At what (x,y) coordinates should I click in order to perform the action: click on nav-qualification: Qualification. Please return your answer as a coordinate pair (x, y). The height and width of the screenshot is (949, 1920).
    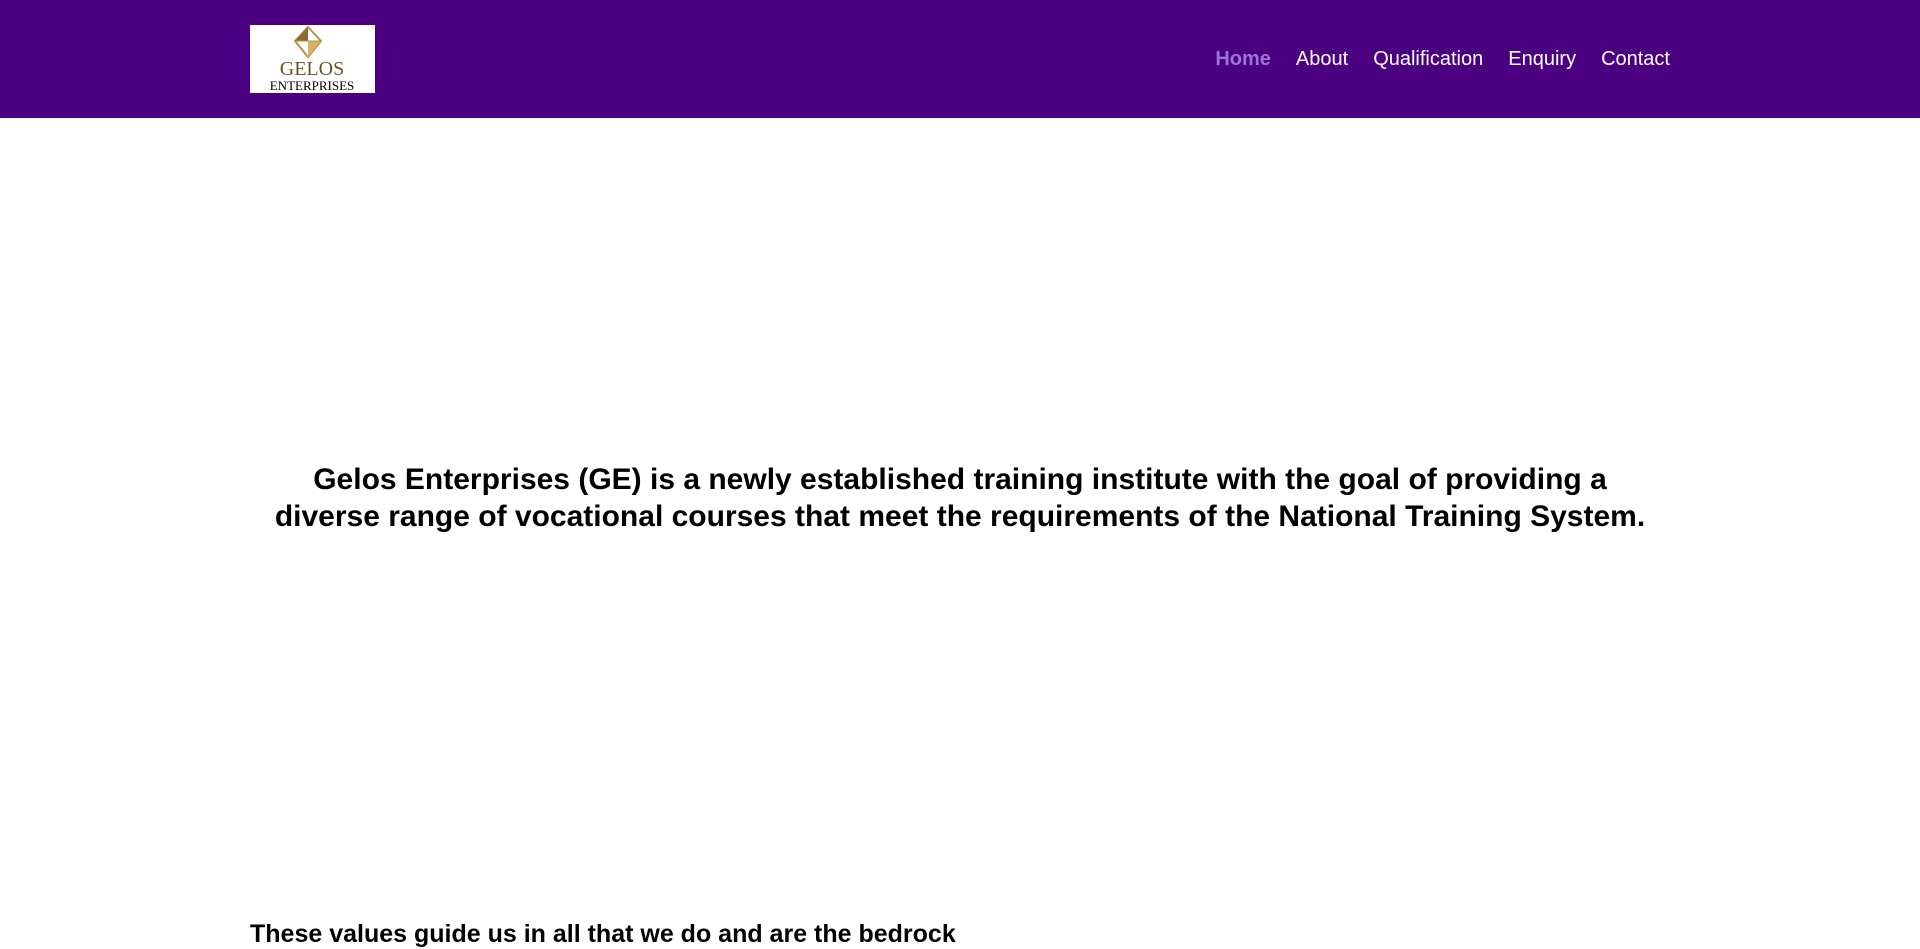
    Looking at the image, I should click on (1428, 59).